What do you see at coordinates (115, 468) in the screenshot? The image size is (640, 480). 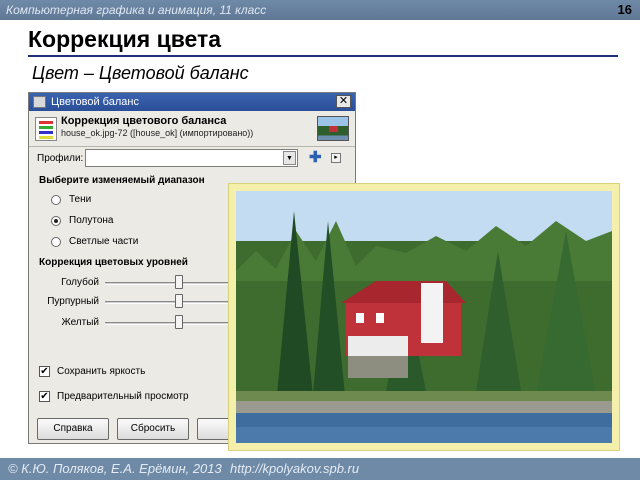 I see `footer-authors: © К.Ю. Поляков, Е.А. Ерёмин, 2013` at bounding box center [115, 468].